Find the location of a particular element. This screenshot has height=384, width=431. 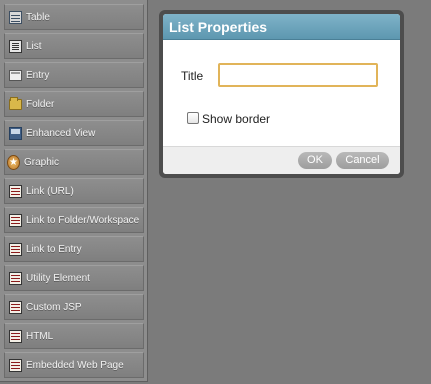

palette-item-enhanced-view: Enhanced View is located at coordinates (74, 133).